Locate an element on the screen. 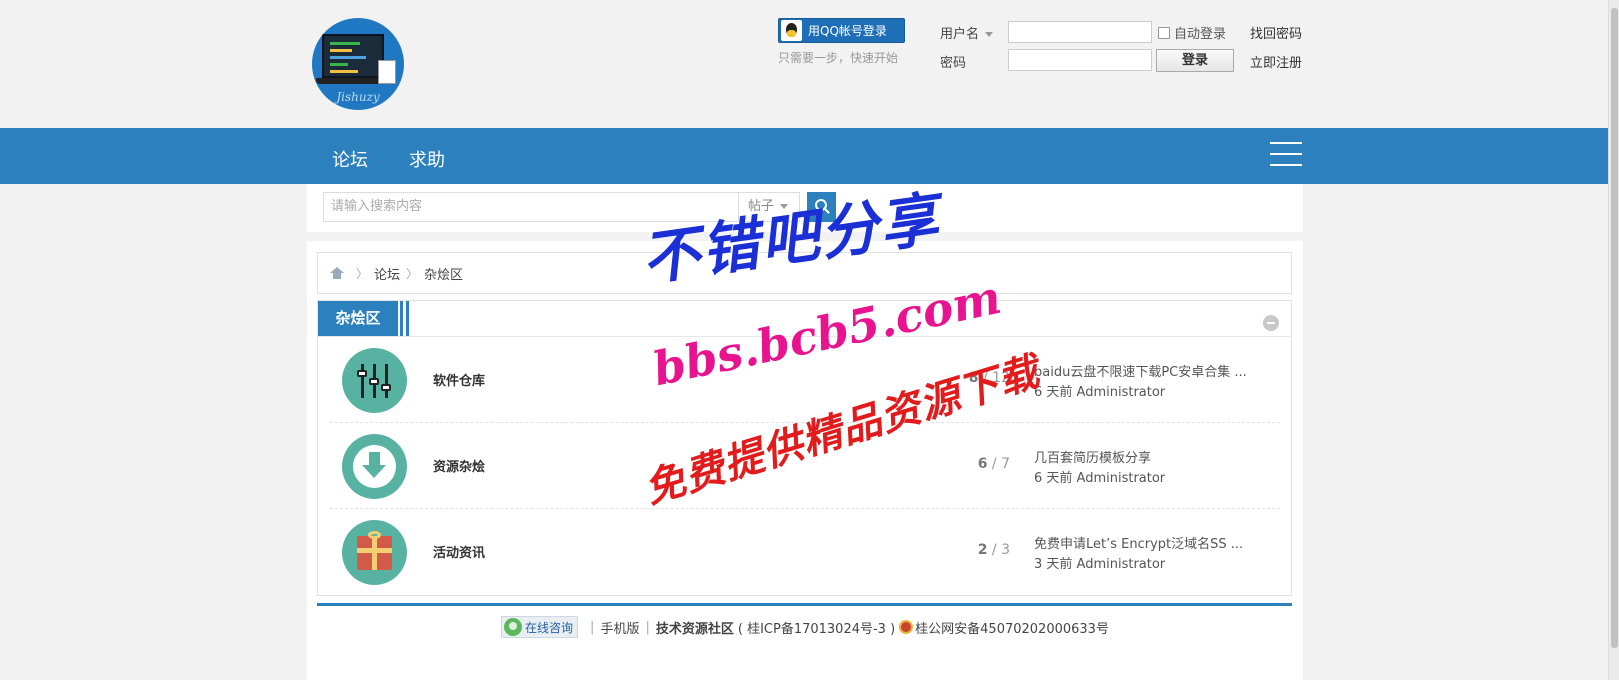 This screenshot has width=1619, height=680. post-count: 3 is located at coordinates (1005, 550).